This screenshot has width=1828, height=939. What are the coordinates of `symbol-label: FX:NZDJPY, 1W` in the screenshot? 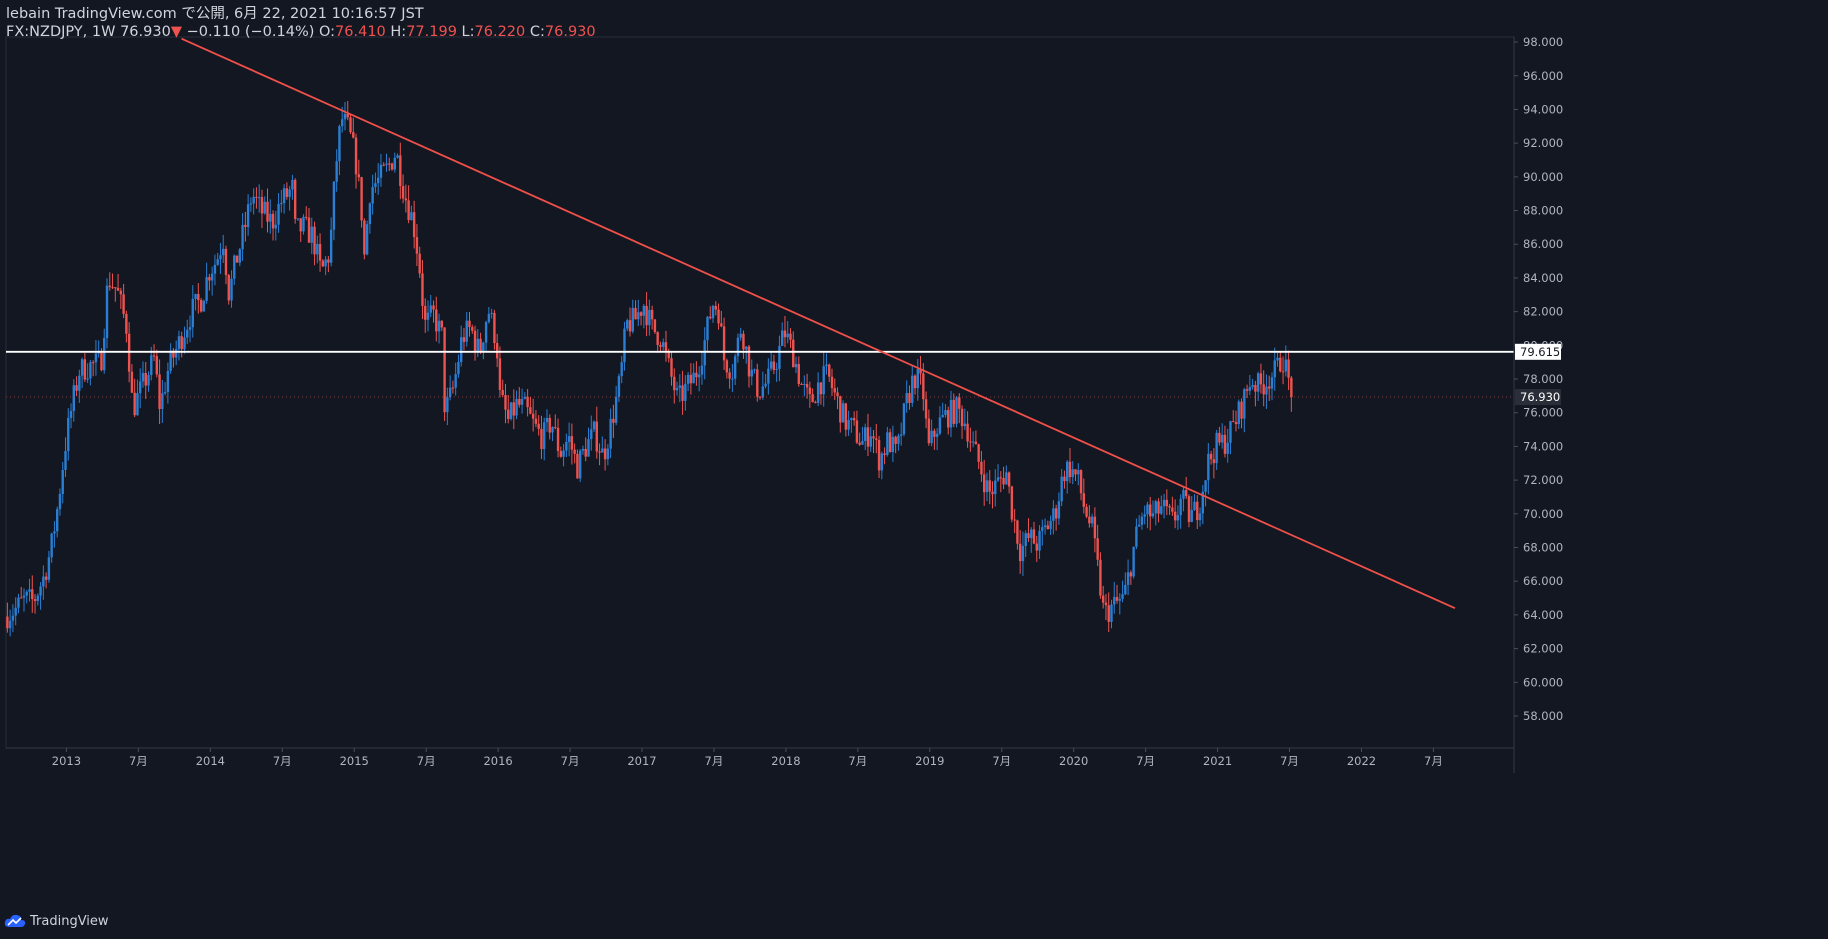 It's located at (60, 32).